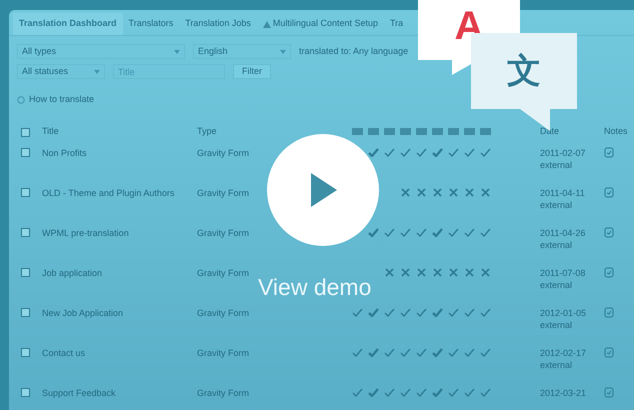  I want to click on title-cell-text: Non Profits, so click(65, 153).